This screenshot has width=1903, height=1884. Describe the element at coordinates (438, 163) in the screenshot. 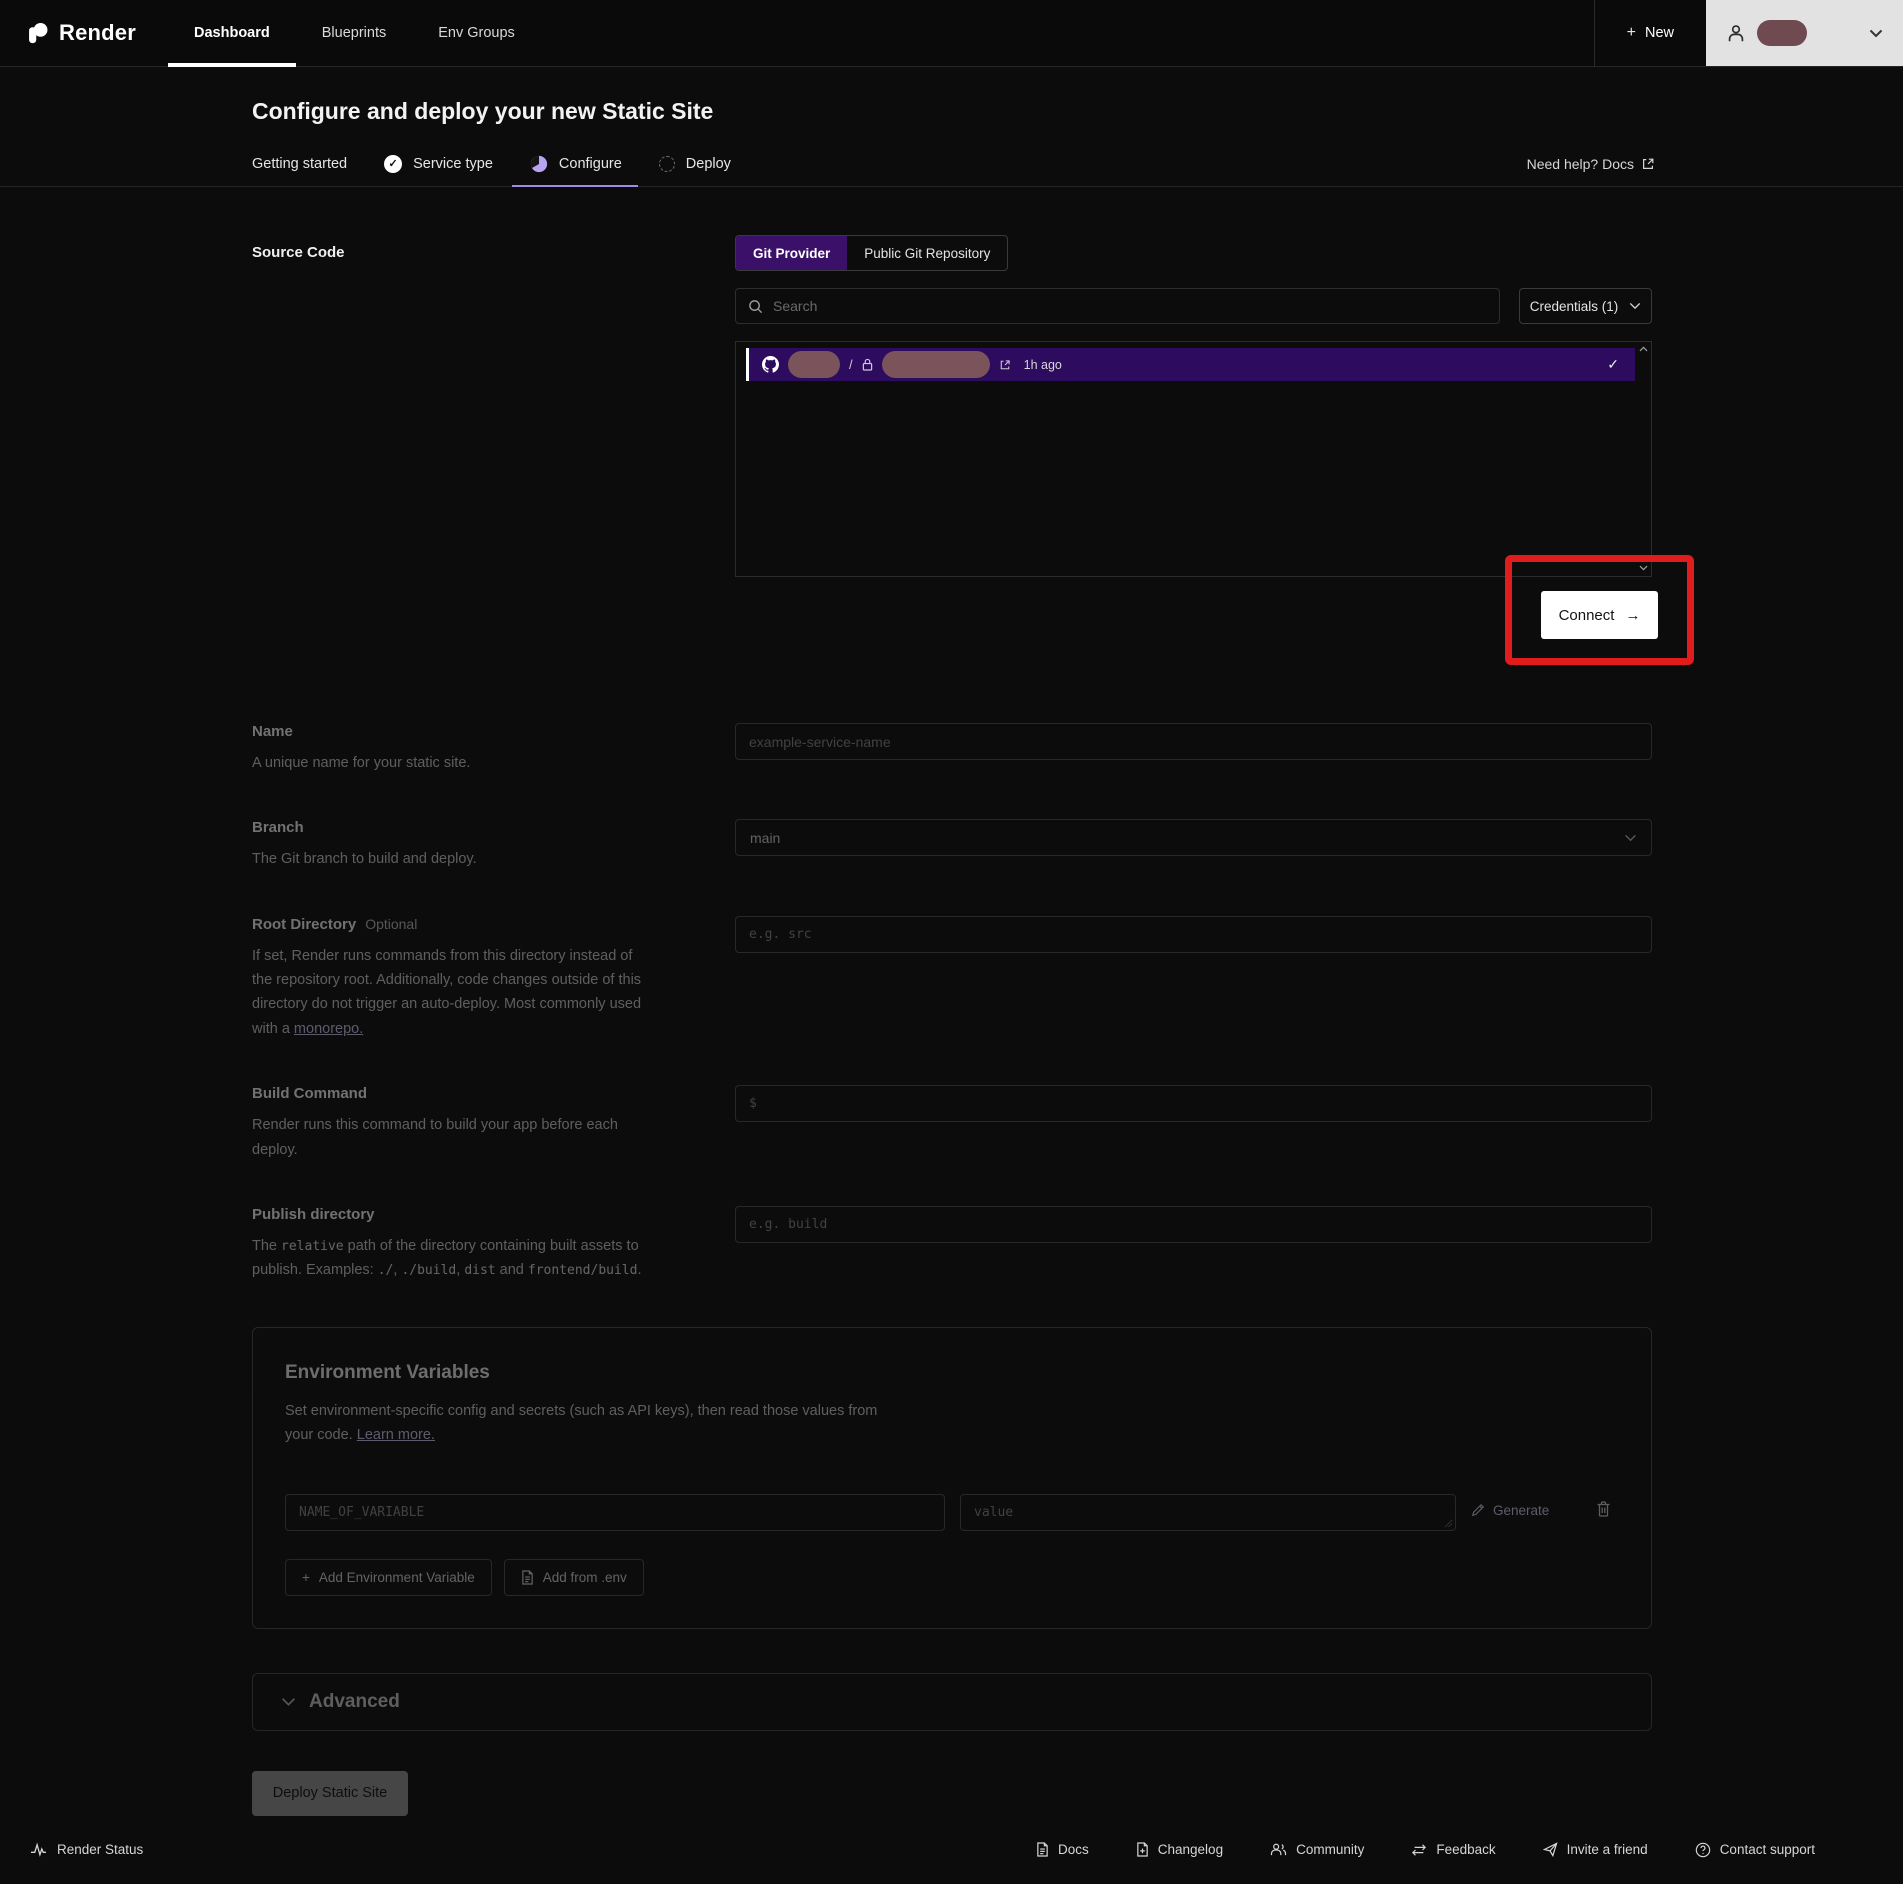

I see `step-service-type: ✓ Service type` at that location.